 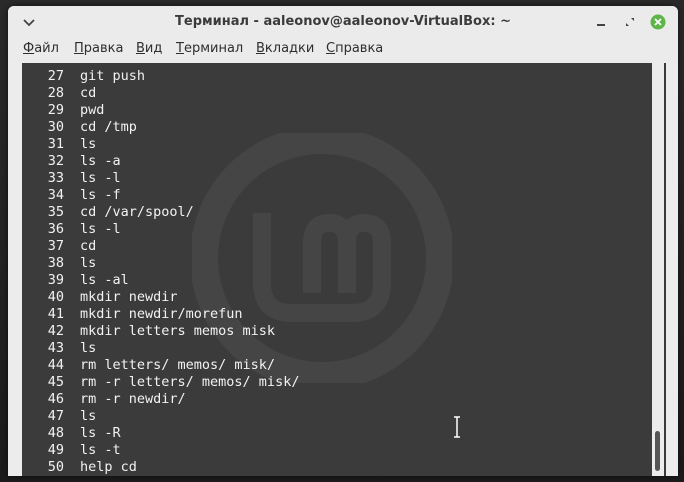 I want to click on scrollbar, so click(x=658, y=269).